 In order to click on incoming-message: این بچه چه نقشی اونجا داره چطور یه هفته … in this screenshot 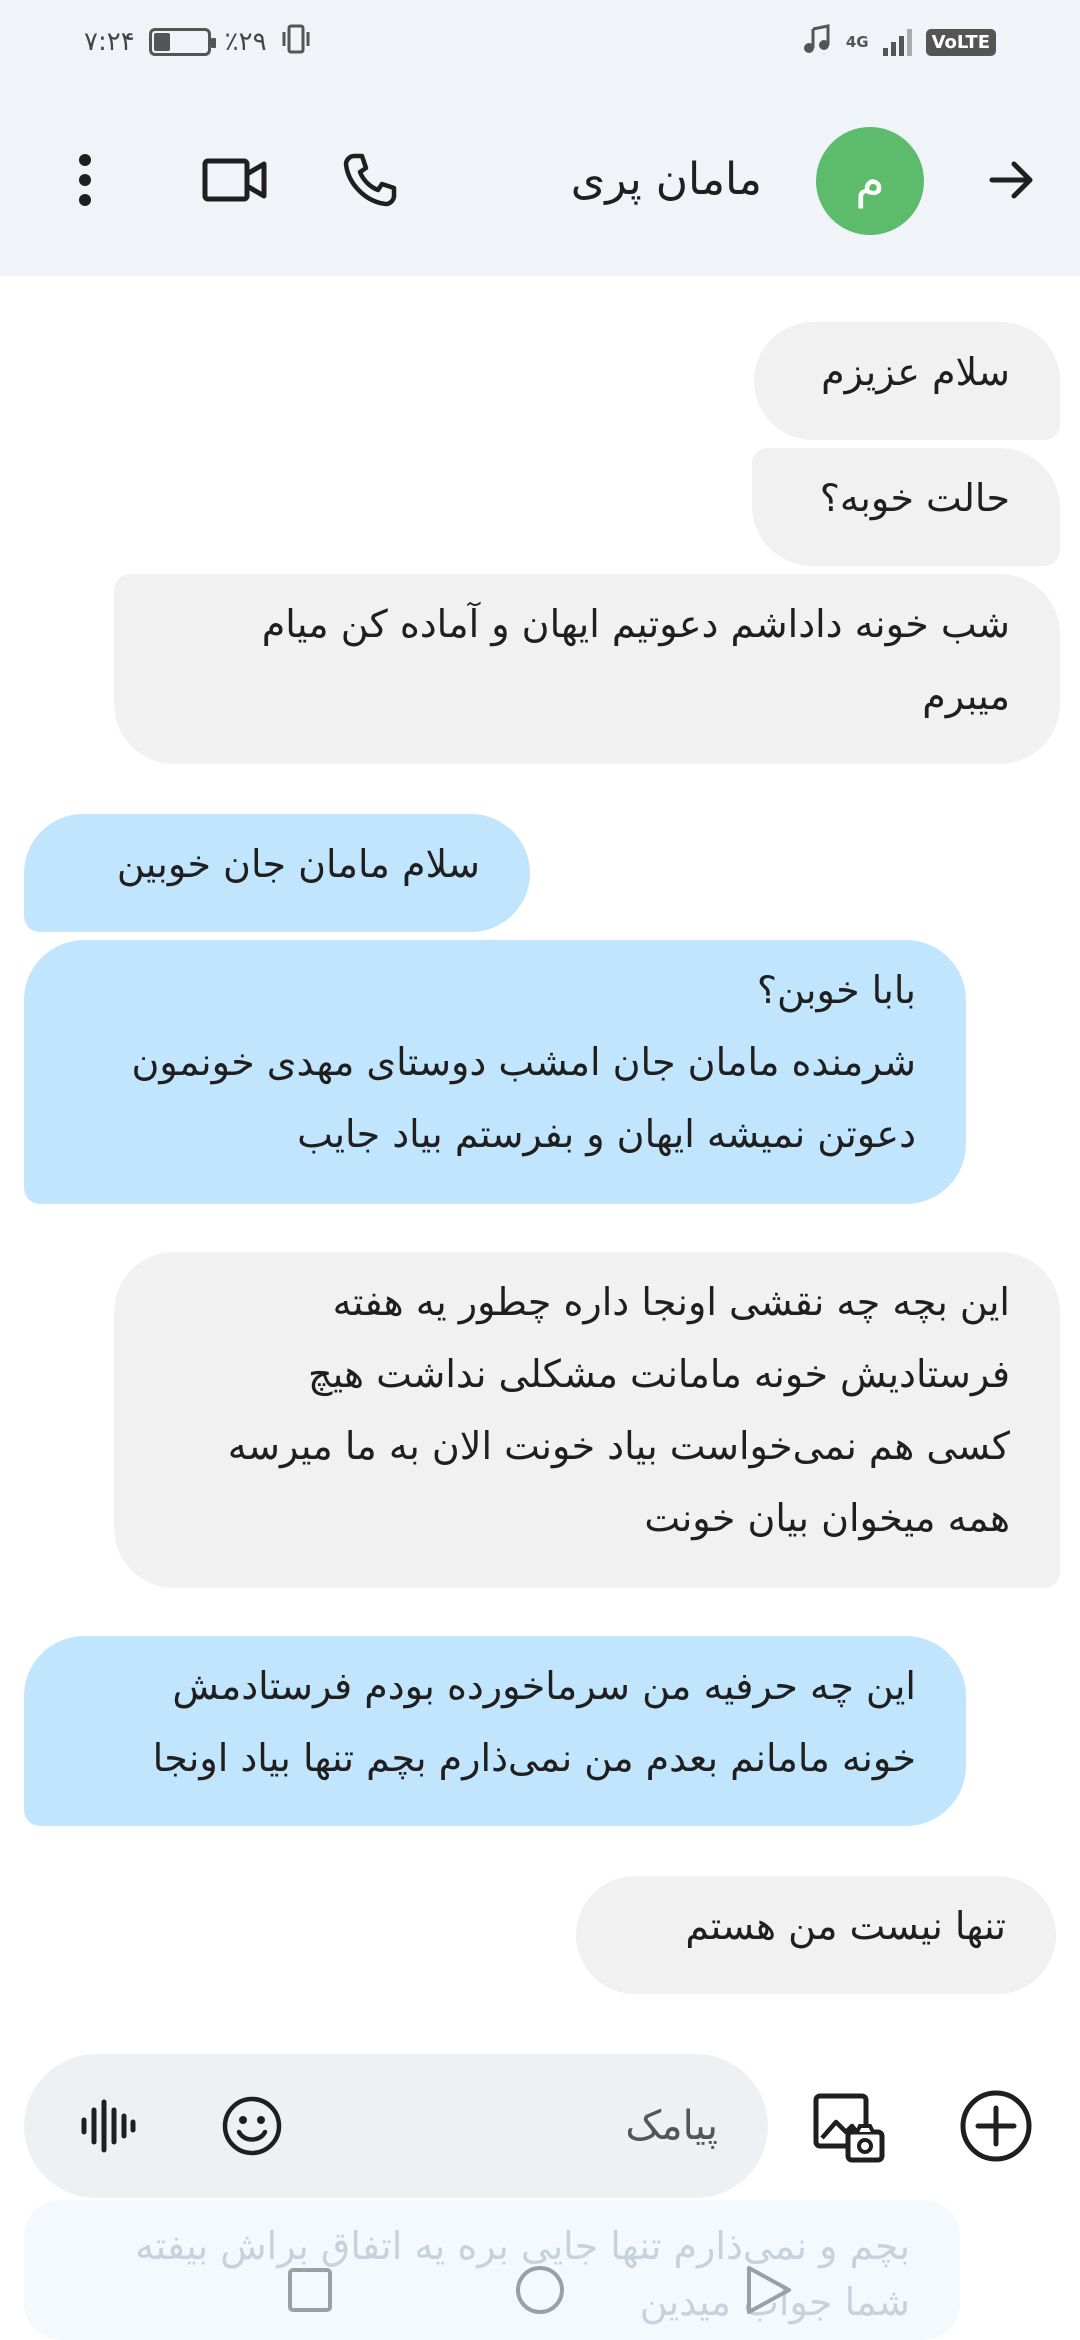, I will do `click(587, 1420)`.